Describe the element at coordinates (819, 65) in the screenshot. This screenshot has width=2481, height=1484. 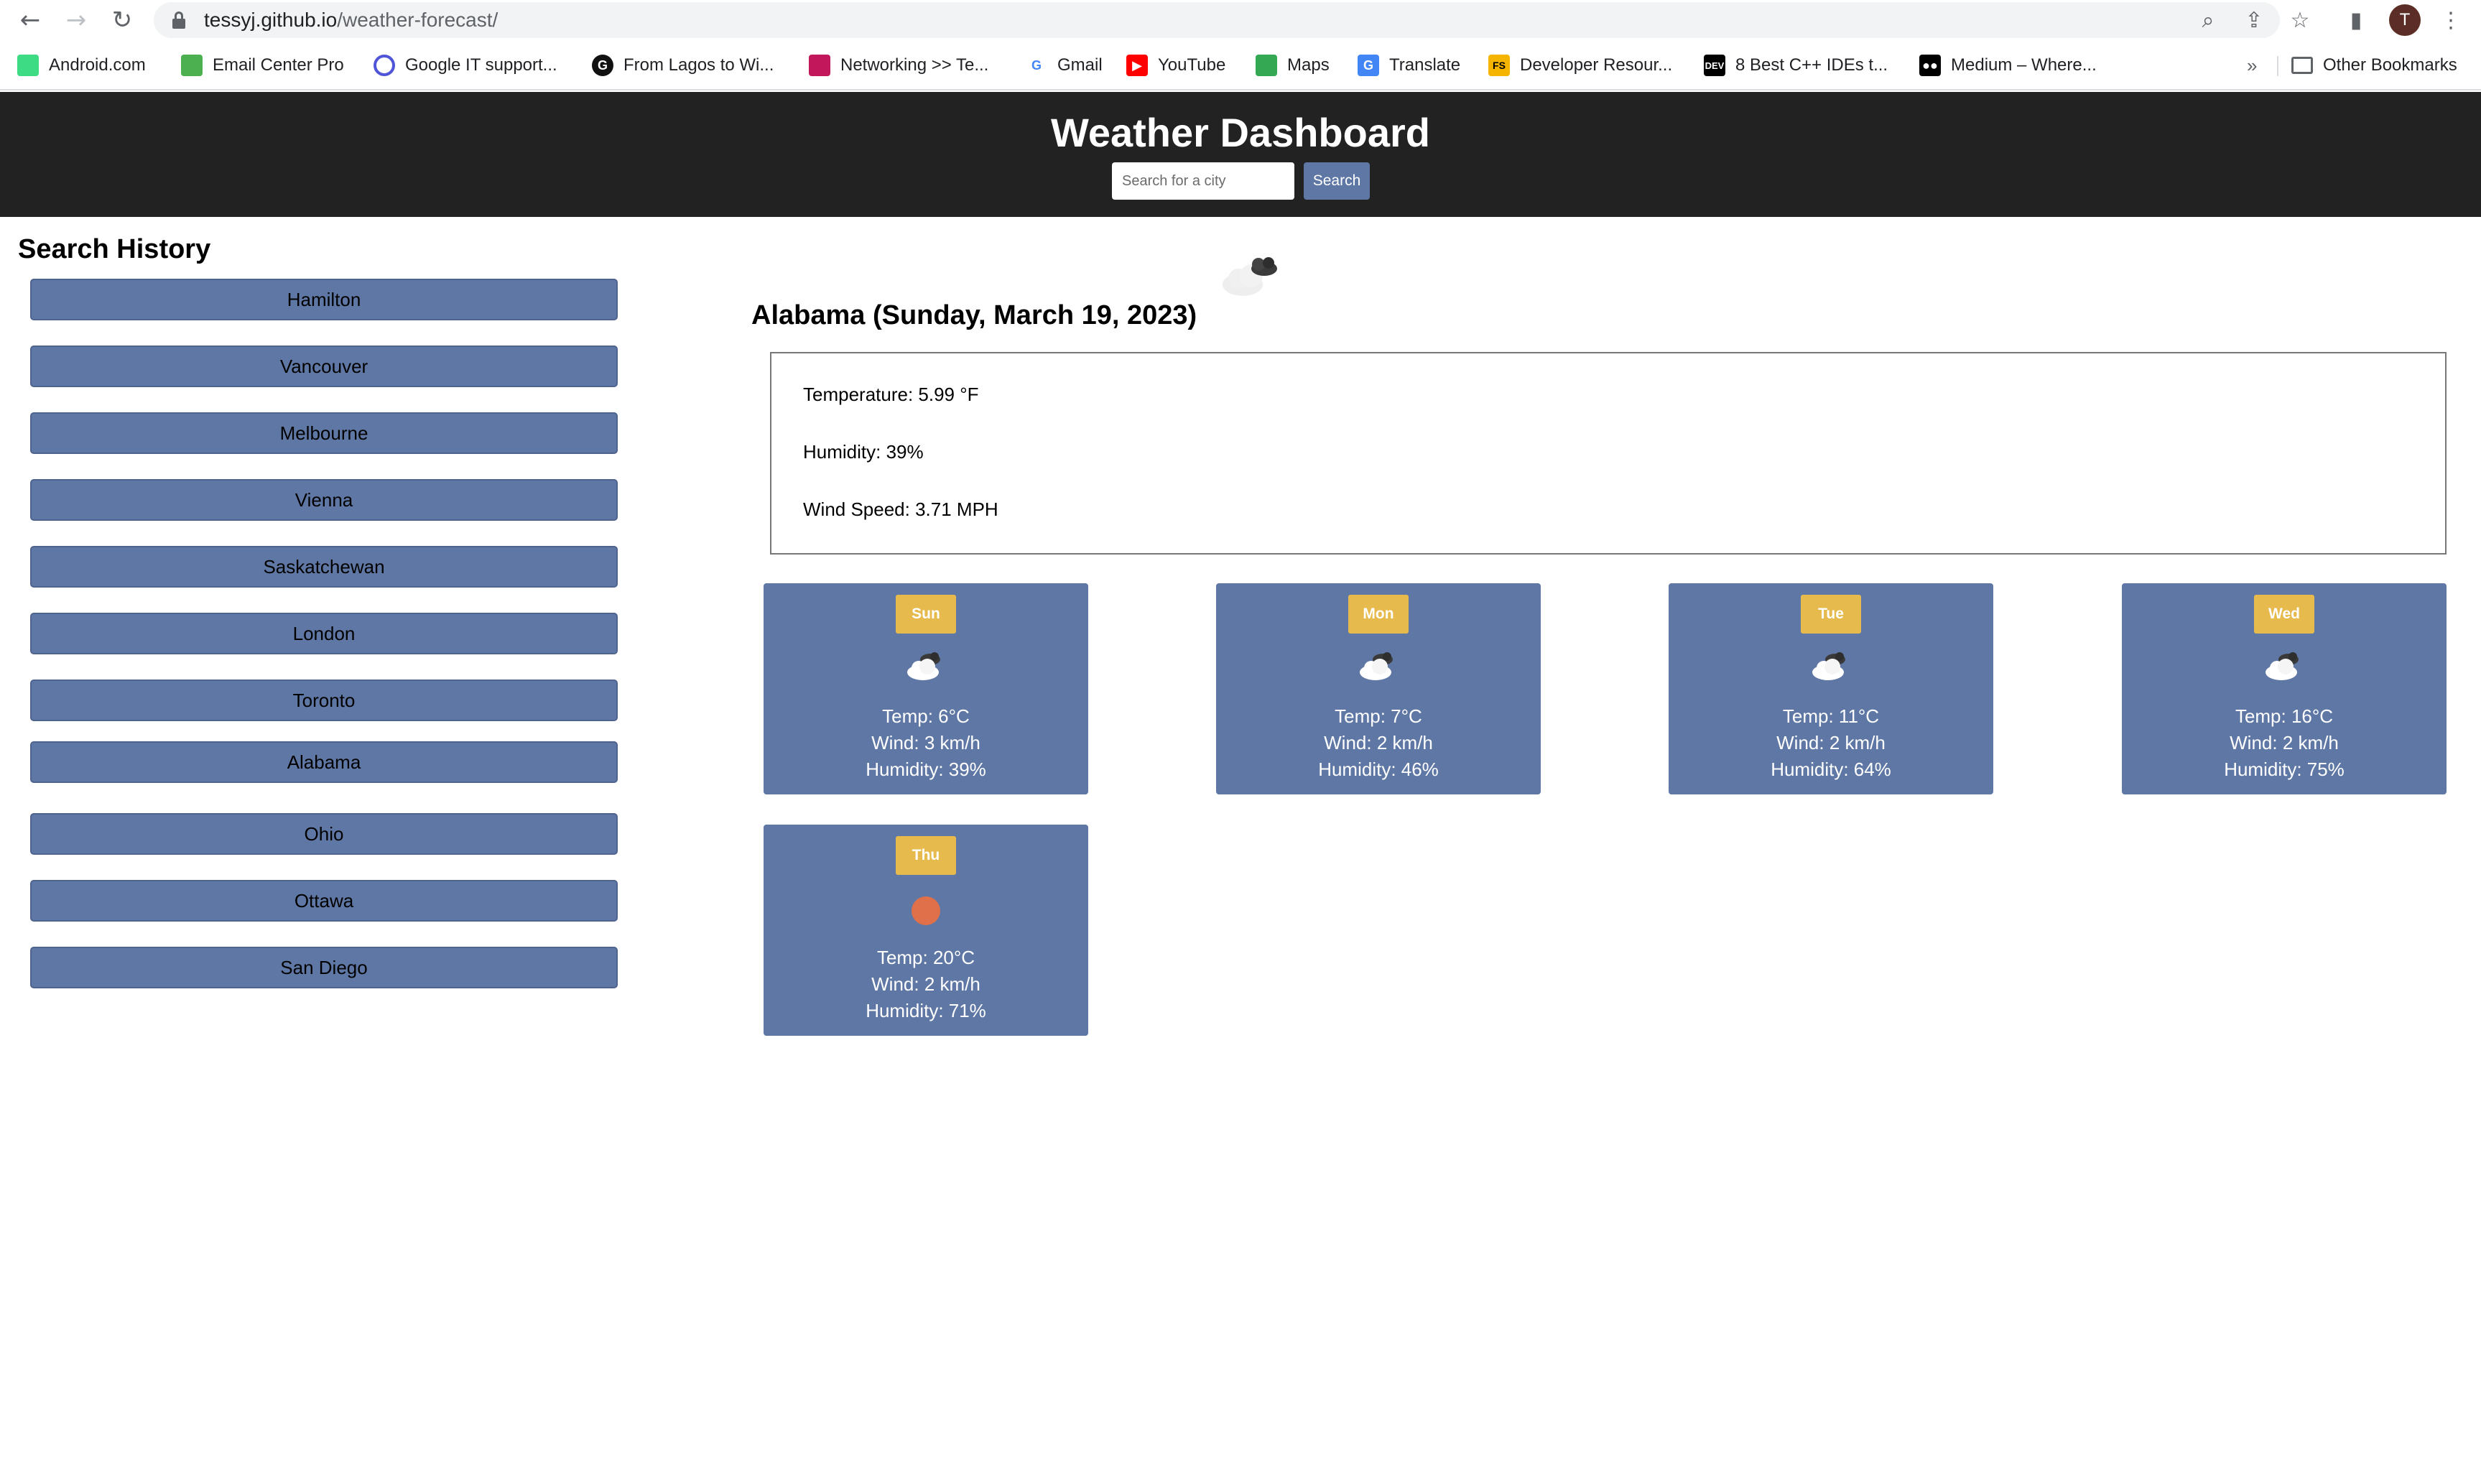
I see `networking-icon` at that location.